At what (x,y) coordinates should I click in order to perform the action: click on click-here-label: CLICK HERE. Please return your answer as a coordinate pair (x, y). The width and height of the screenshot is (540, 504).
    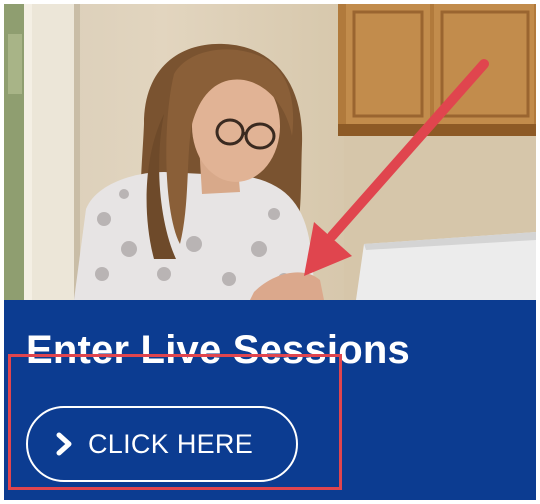
    Looking at the image, I should click on (171, 443).